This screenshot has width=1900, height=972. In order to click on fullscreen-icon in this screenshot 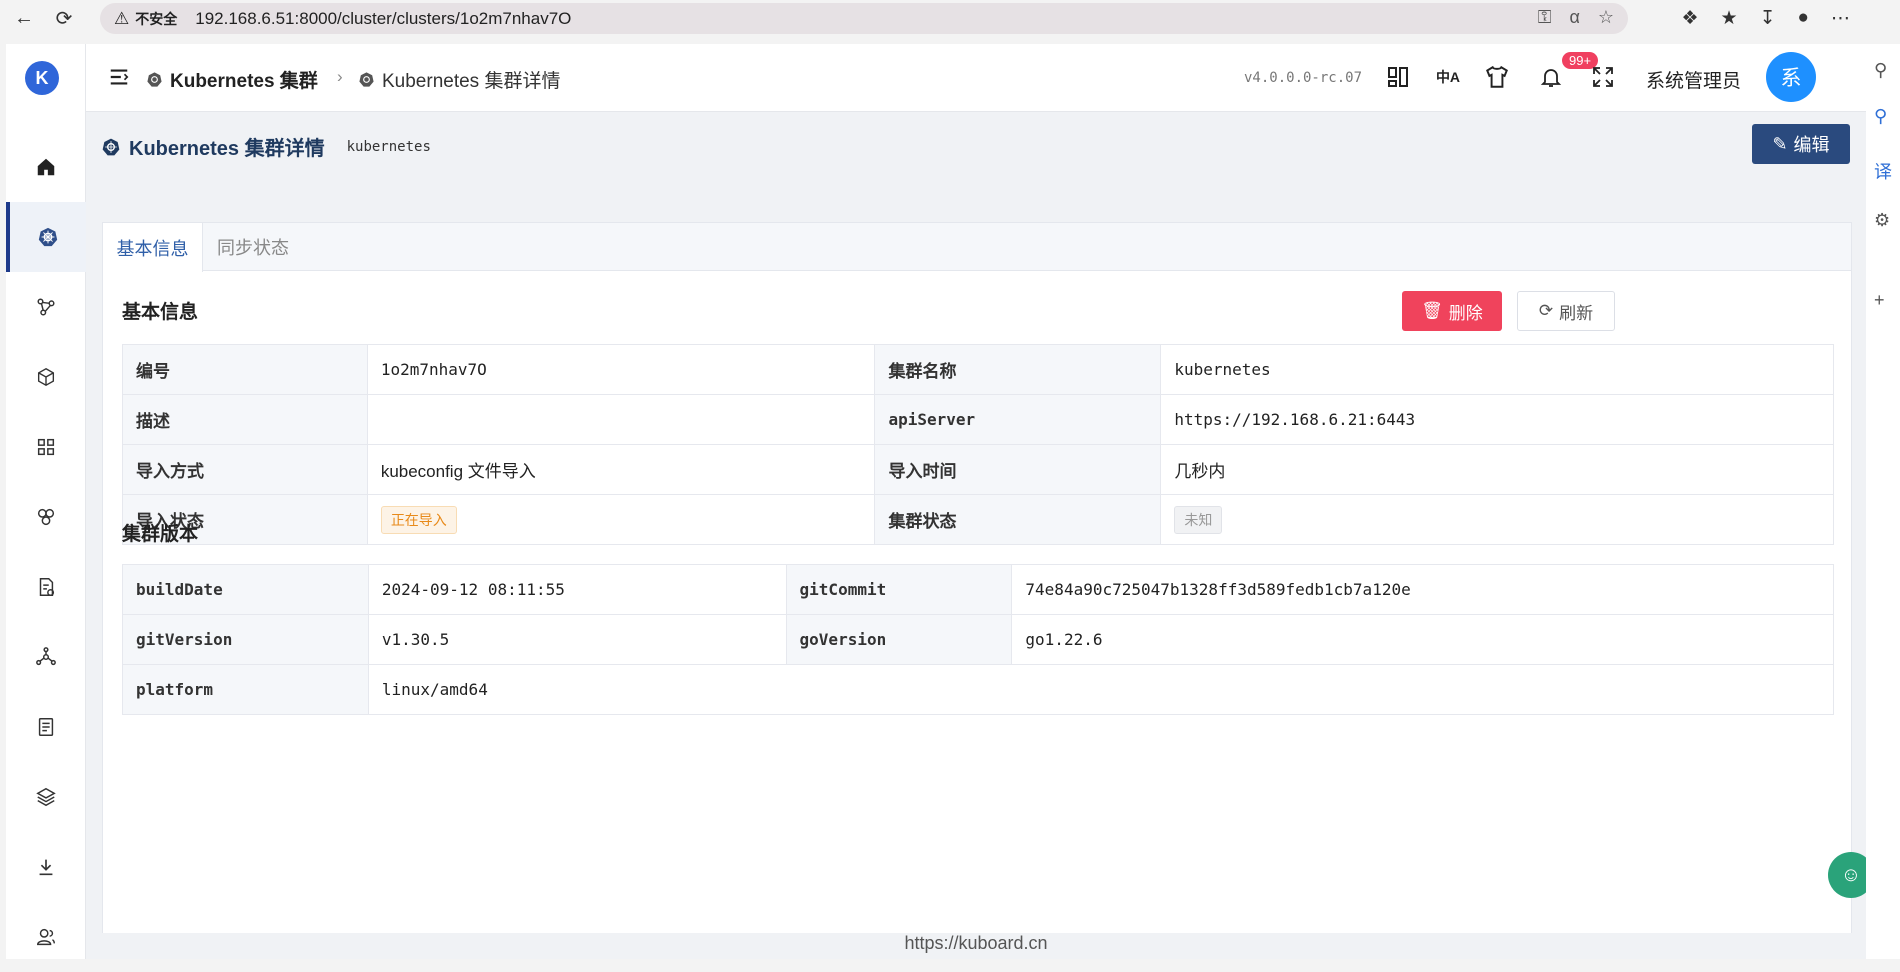, I will do `click(1603, 77)`.